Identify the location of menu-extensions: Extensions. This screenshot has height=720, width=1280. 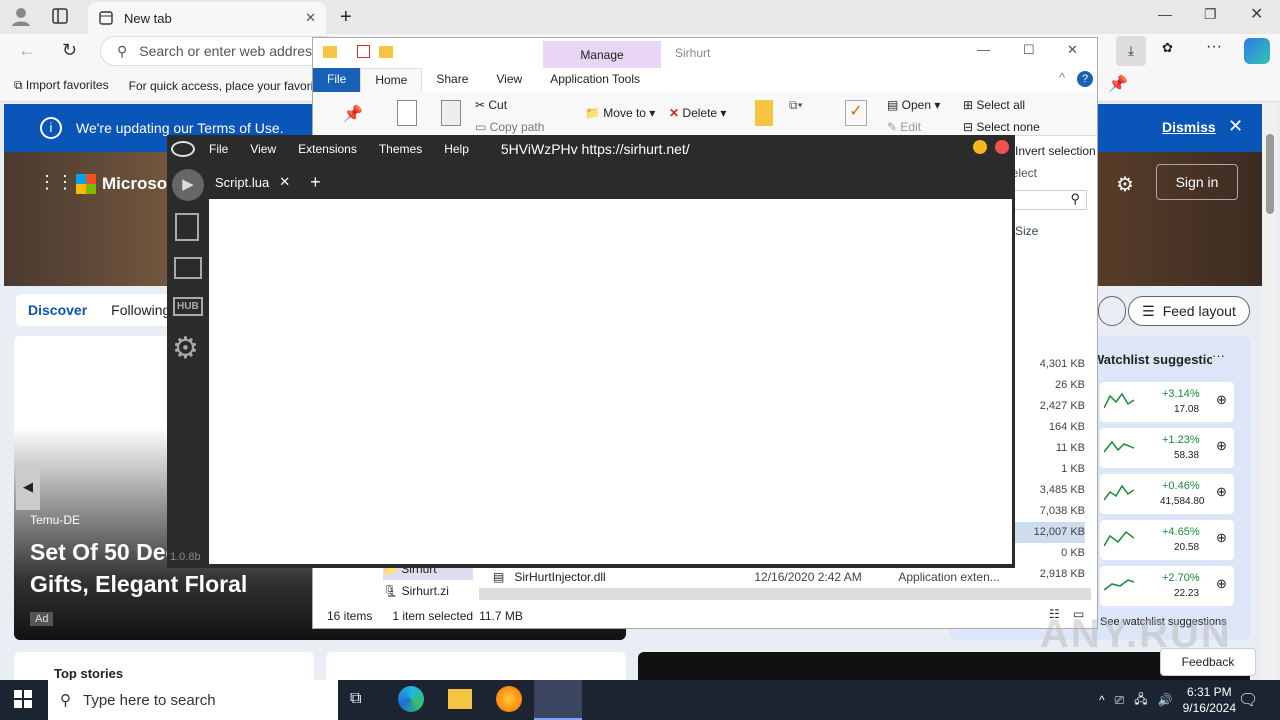
(327, 149).